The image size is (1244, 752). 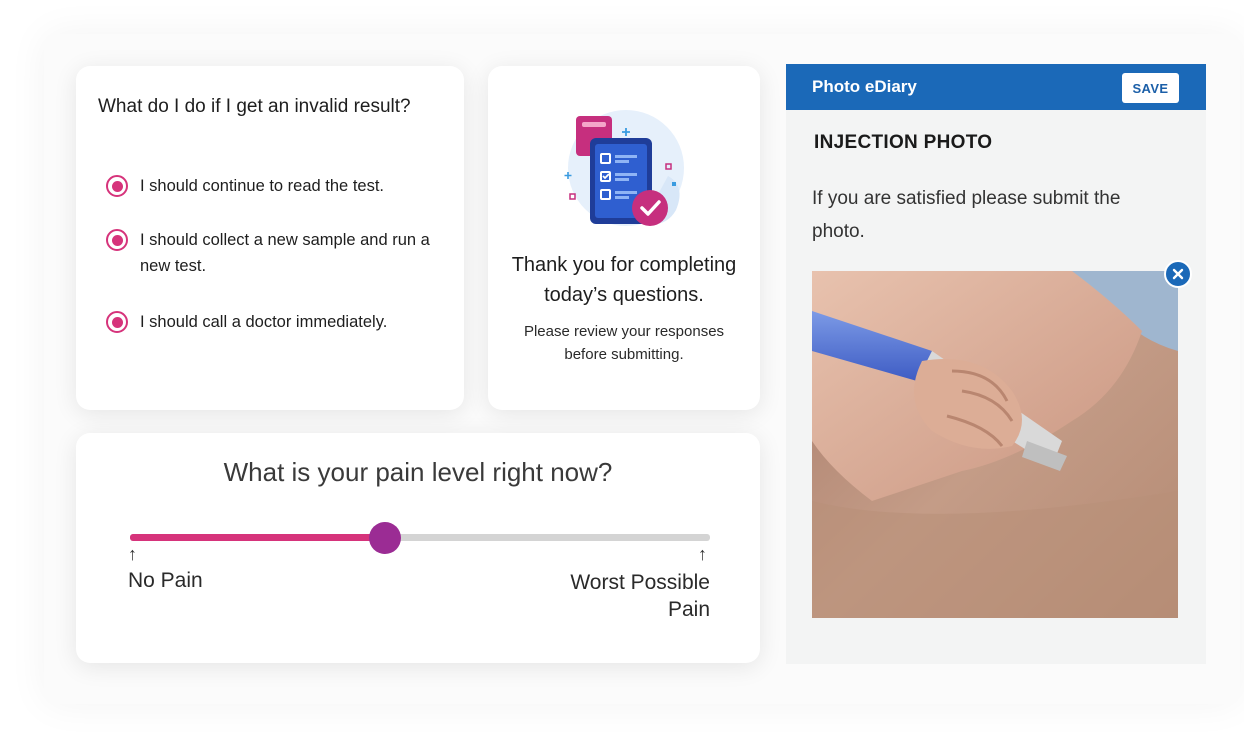 I want to click on pain-min-label: No Pain, so click(x=165, y=580).